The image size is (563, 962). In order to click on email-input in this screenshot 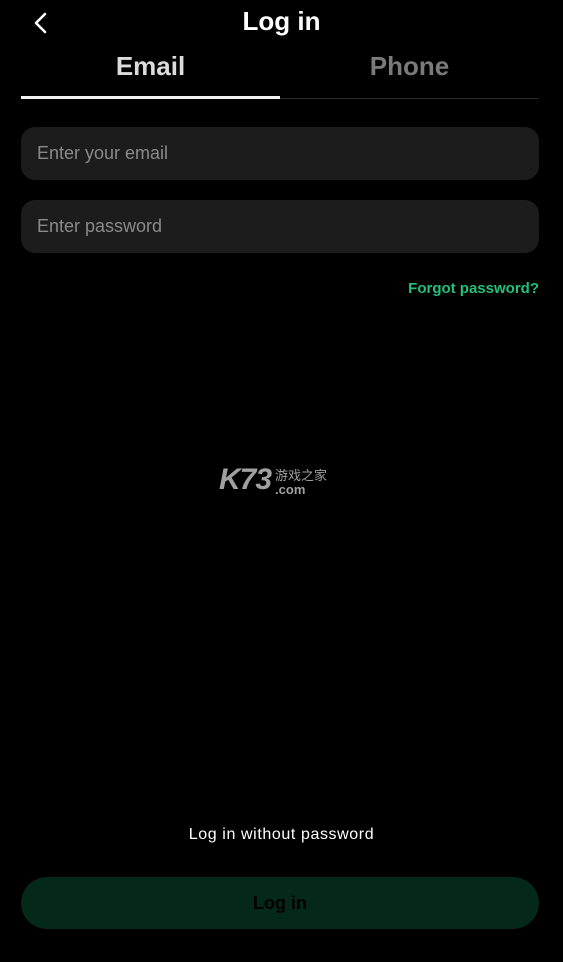, I will do `click(280, 153)`.